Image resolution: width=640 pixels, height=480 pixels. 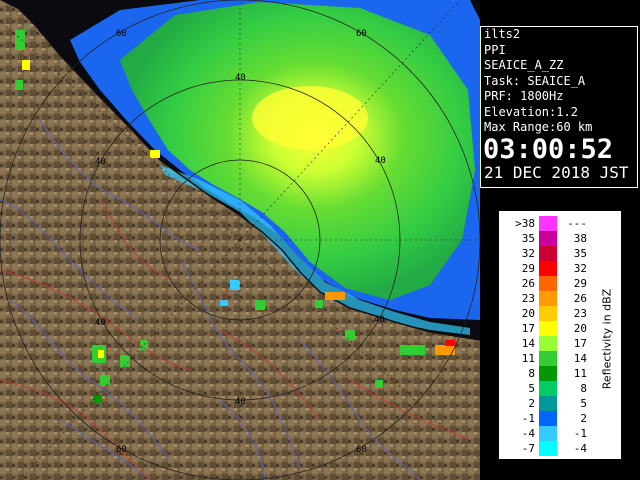 I want to click on legend-upper-value: 17, so click(x=580, y=343).